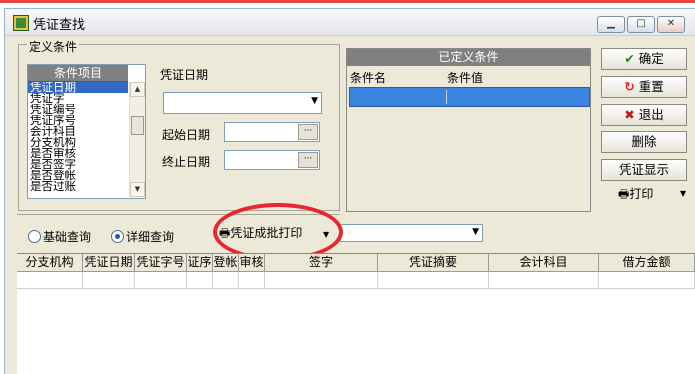 The height and width of the screenshot is (374, 695). What do you see at coordinates (368, 78) in the screenshot?
I see `condition-name-column: 条件名` at bounding box center [368, 78].